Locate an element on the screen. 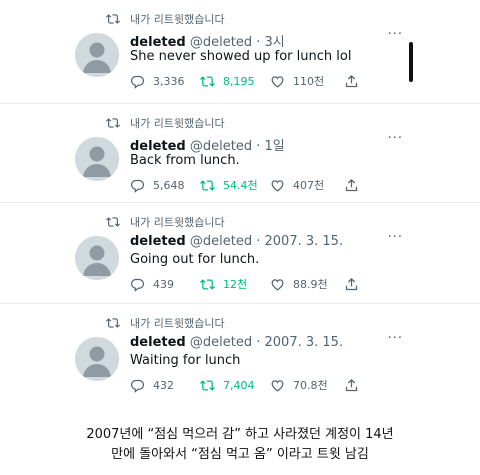 The width and height of the screenshot is (480, 475). like-button: 88.9천 is located at coordinates (299, 284).